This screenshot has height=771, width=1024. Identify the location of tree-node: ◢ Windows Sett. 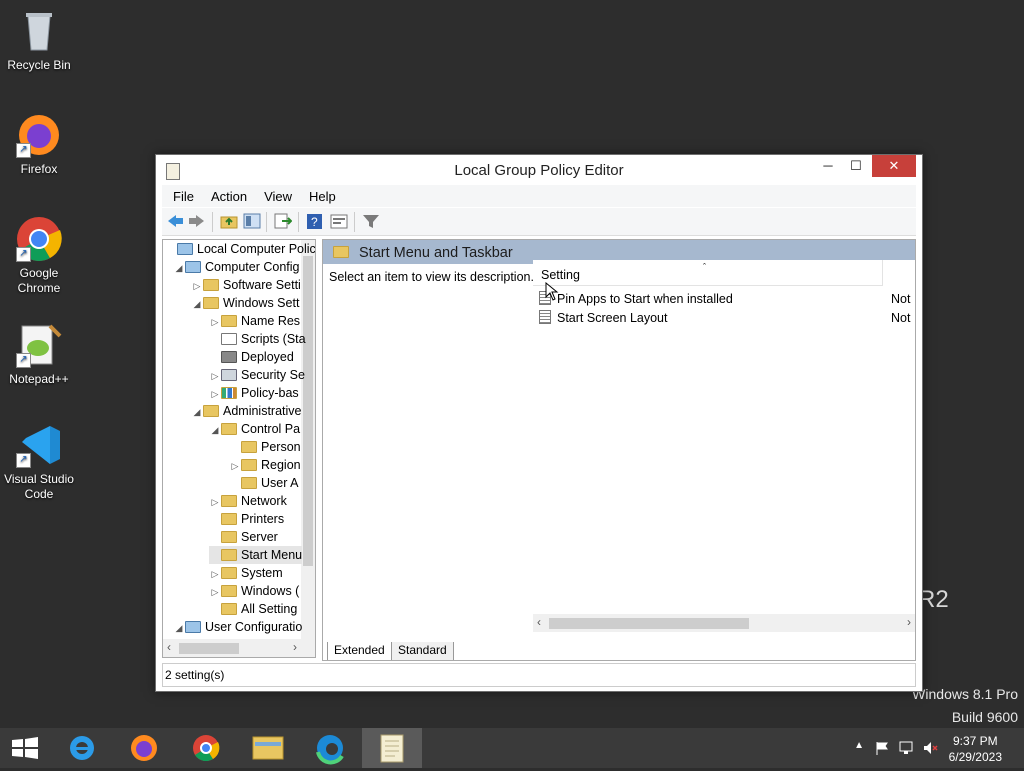
(245, 303).